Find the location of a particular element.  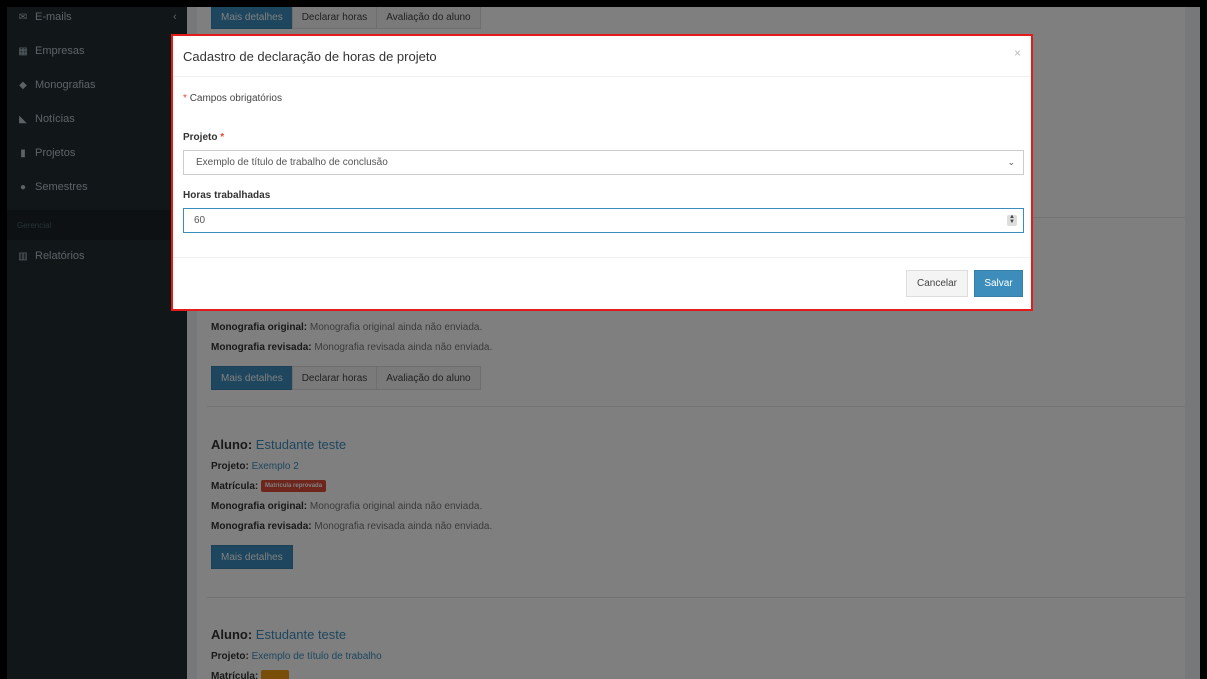

modal-header-divider is located at coordinates (602, 76).